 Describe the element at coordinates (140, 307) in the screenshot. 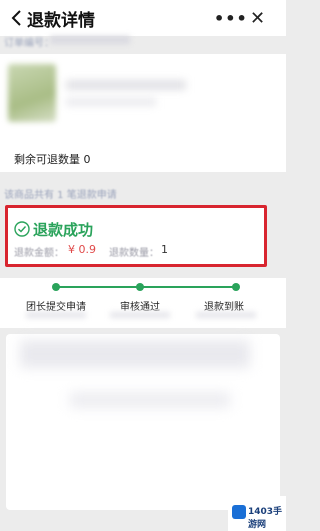

I see `progress-step-2-label: 审核通过` at that location.